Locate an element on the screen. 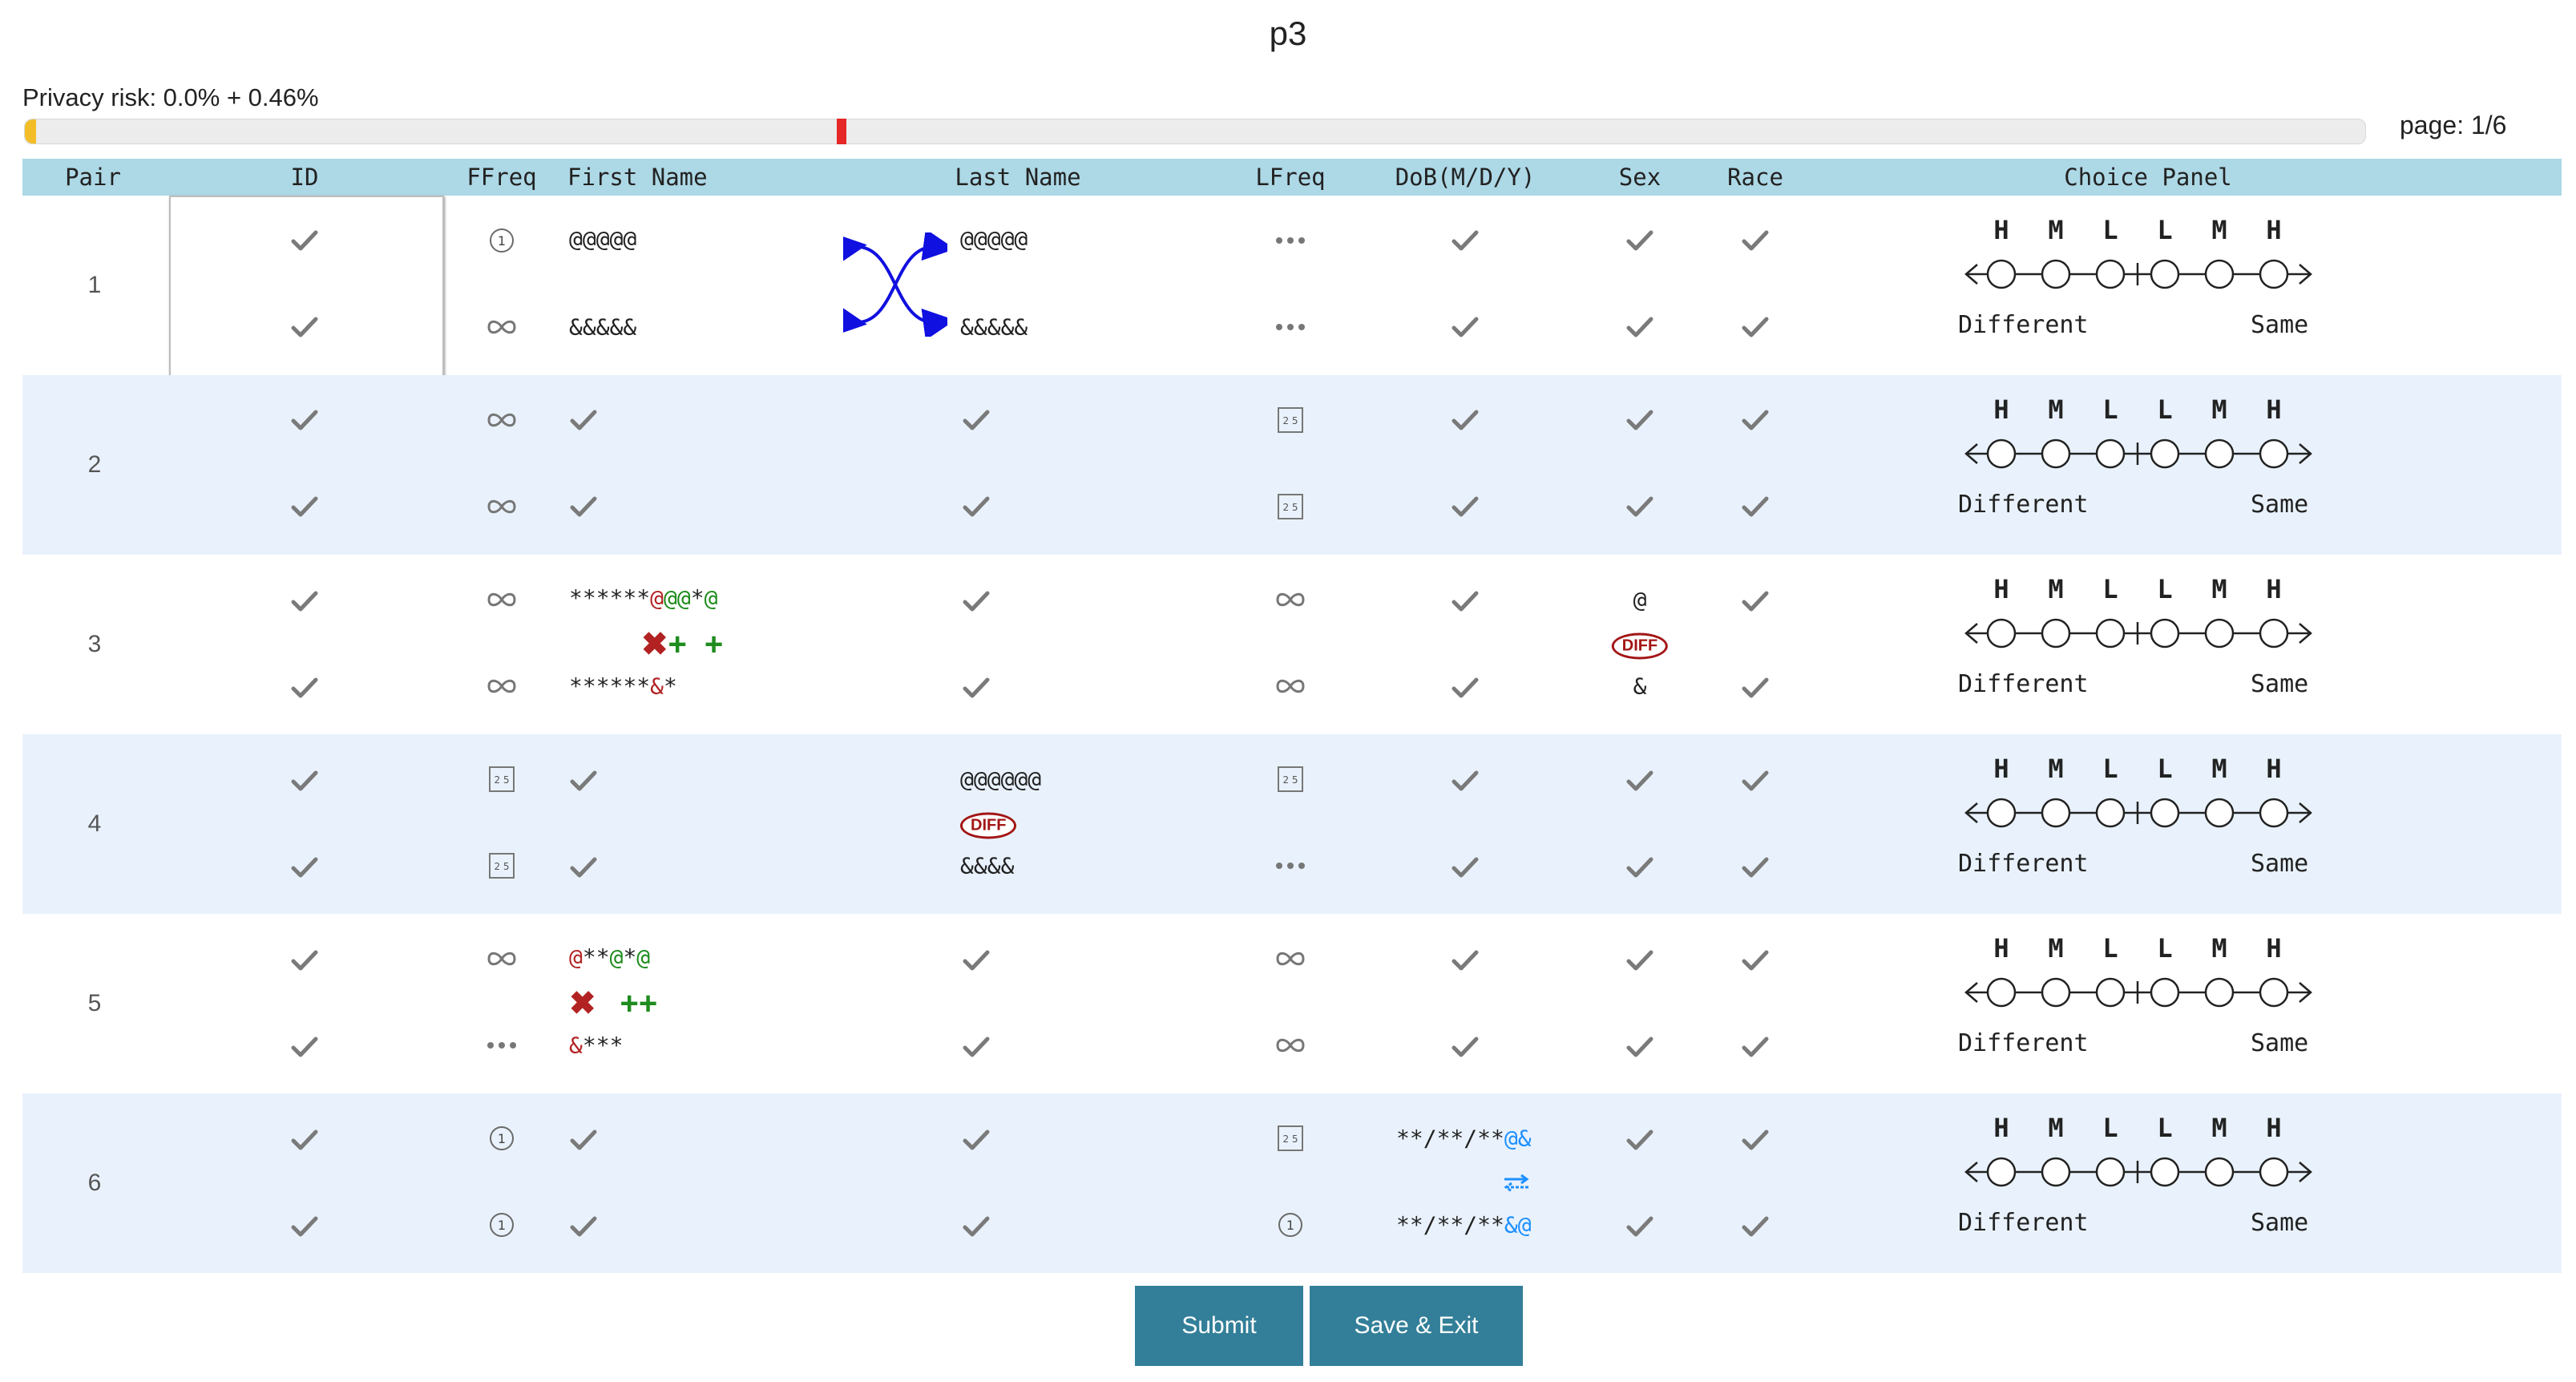 This screenshot has height=1382, width=2576. submit-button: Submit is located at coordinates (1219, 1326).